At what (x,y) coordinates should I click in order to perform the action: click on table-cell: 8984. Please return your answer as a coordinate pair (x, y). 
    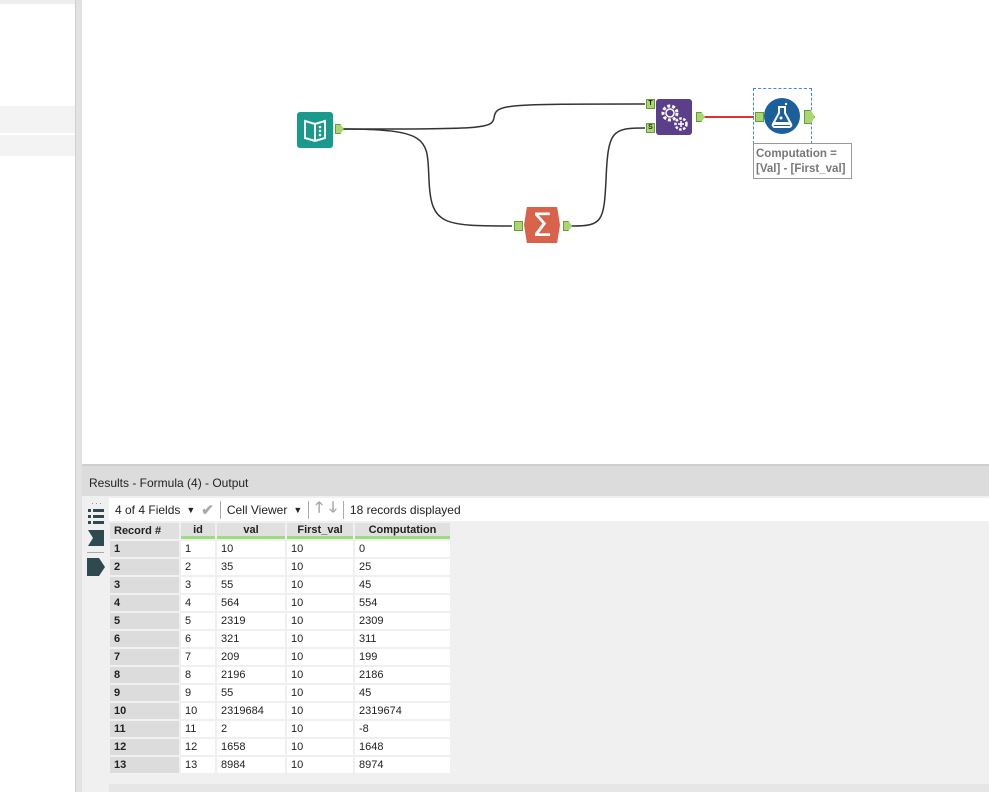
    Looking at the image, I should click on (251, 765).